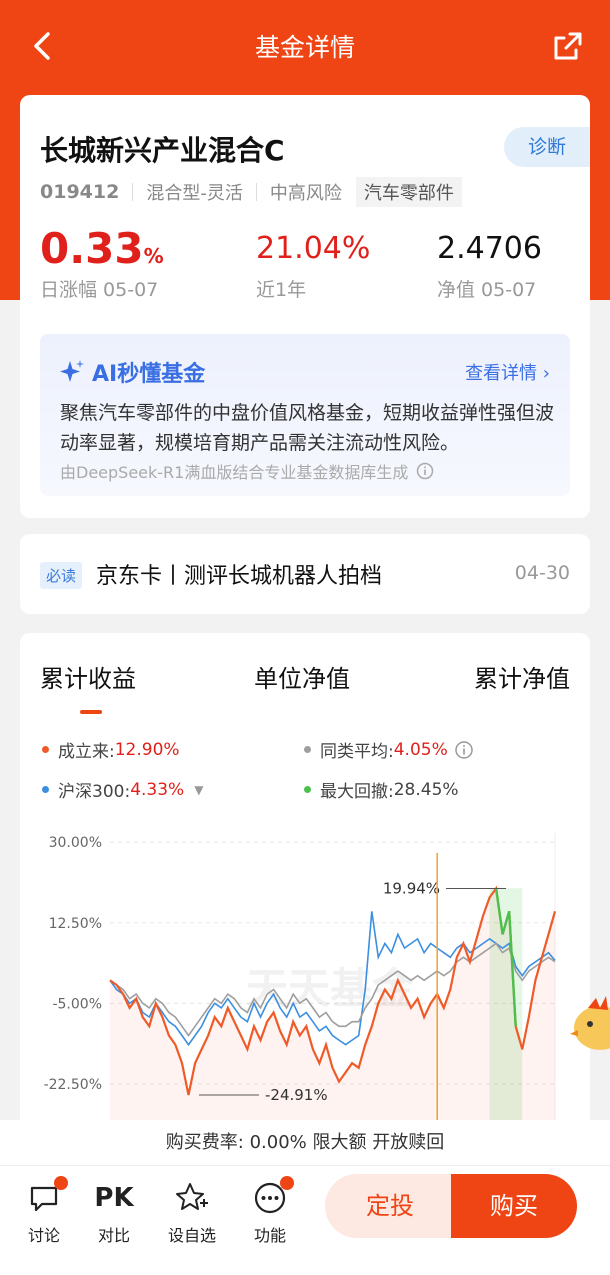 The width and height of the screenshot is (610, 1275). What do you see at coordinates (357, 792) in the screenshot?
I see `legend-label: 最大回撤:` at bounding box center [357, 792].